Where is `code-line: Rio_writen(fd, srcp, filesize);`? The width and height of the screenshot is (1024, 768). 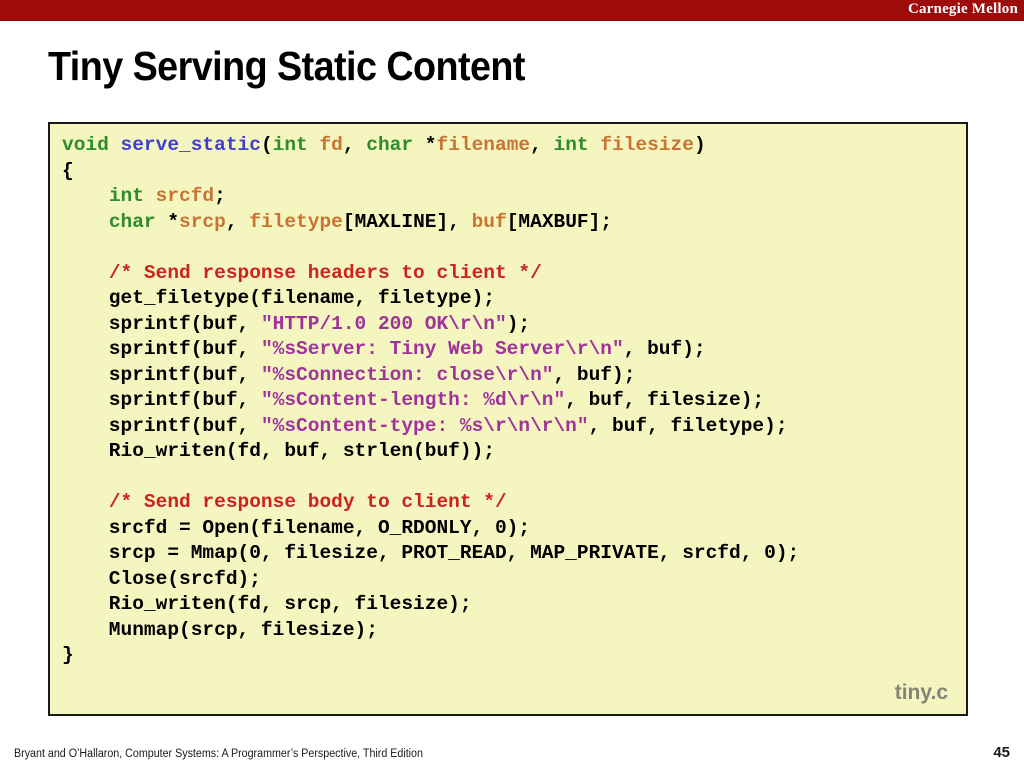 code-line: Rio_writen(fd, srcp, filesize); is located at coordinates (510, 605).